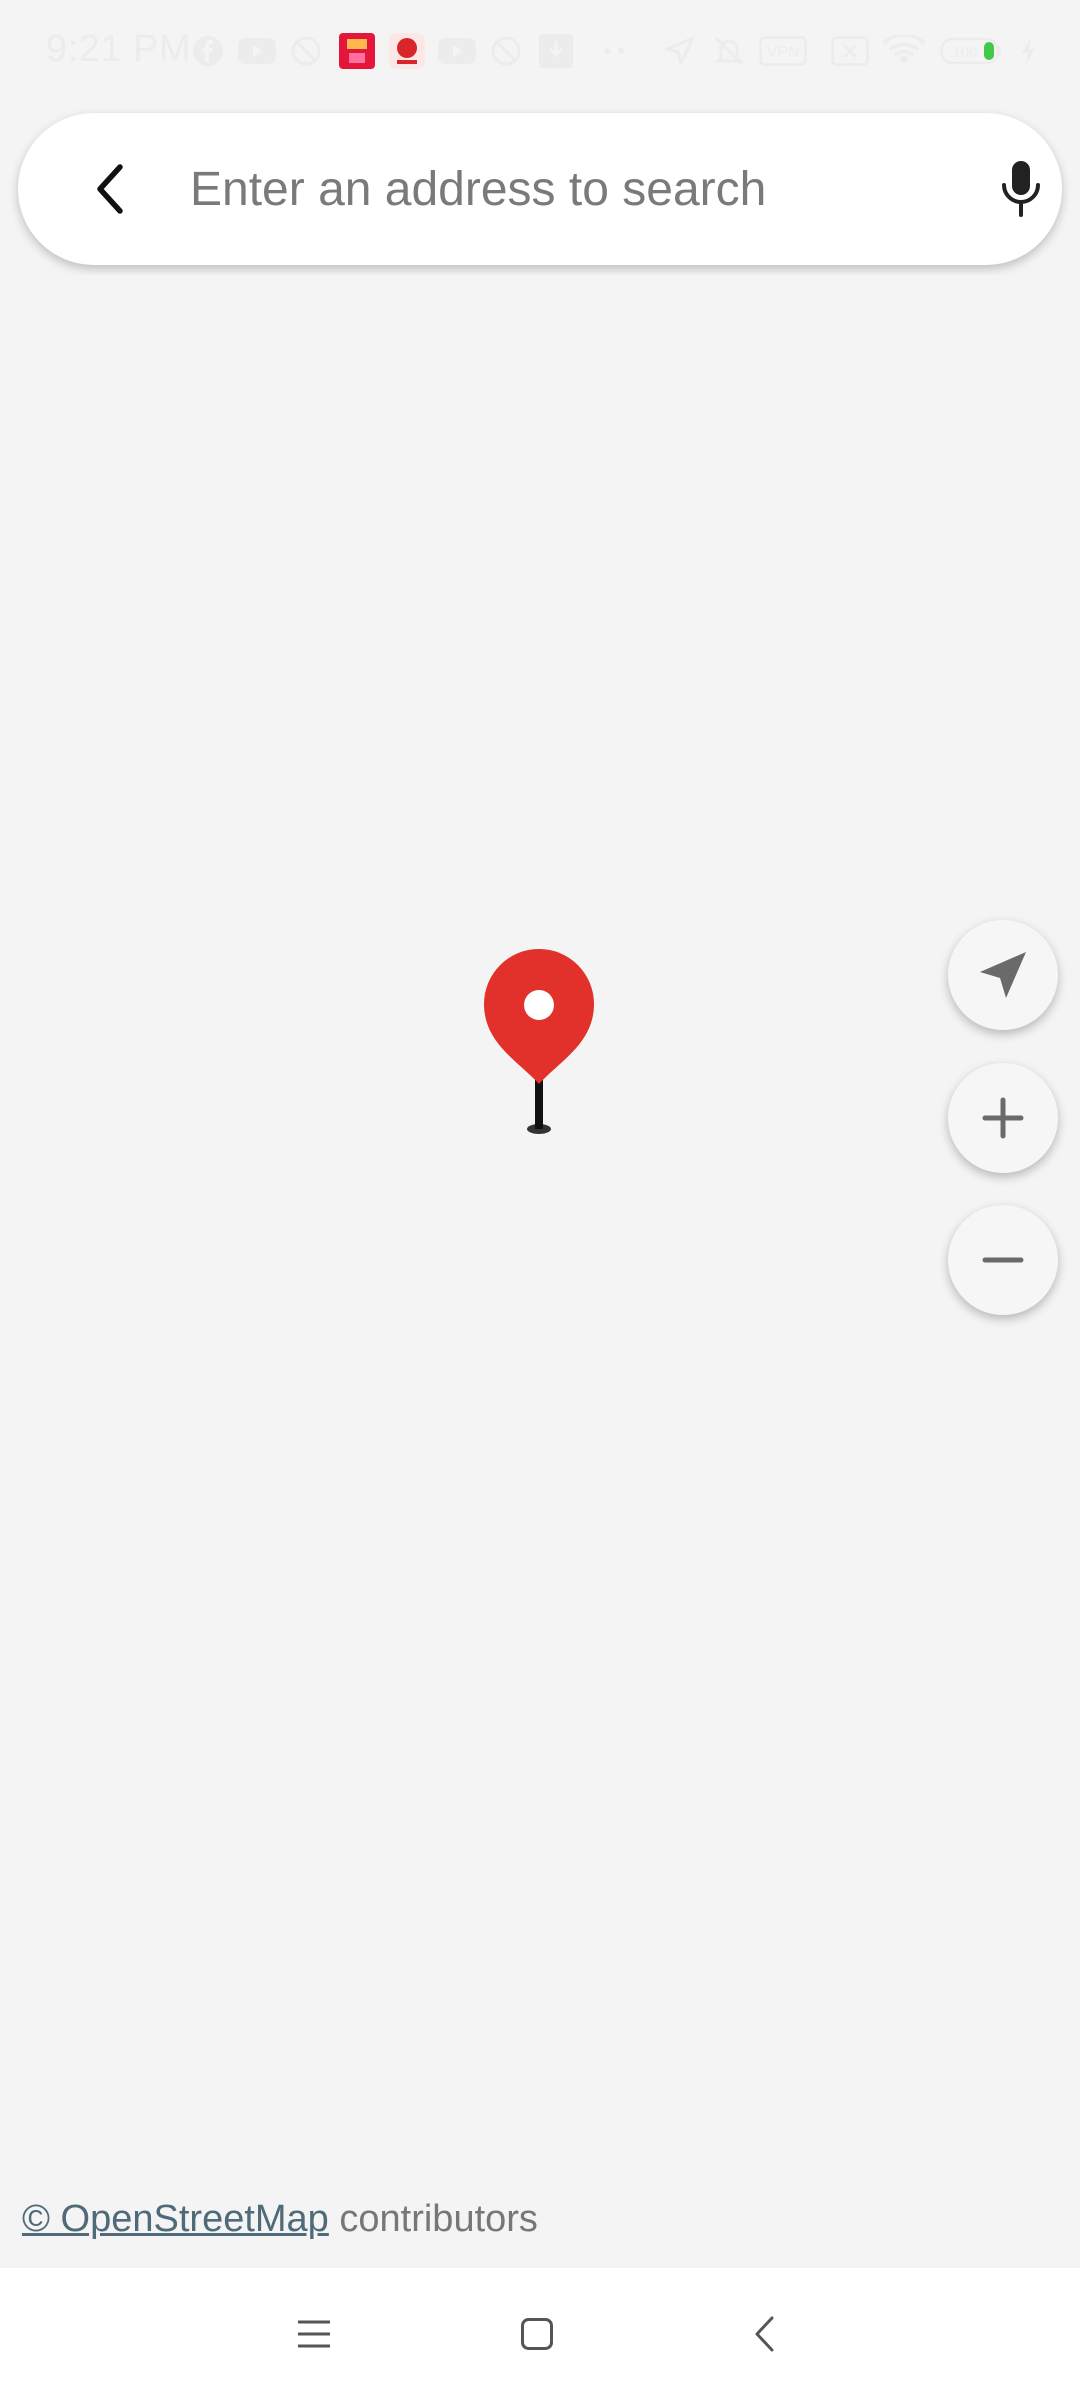 This screenshot has width=1080, height=2400. What do you see at coordinates (433, 2219) in the screenshot?
I see `attribution-text: contributors` at bounding box center [433, 2219].